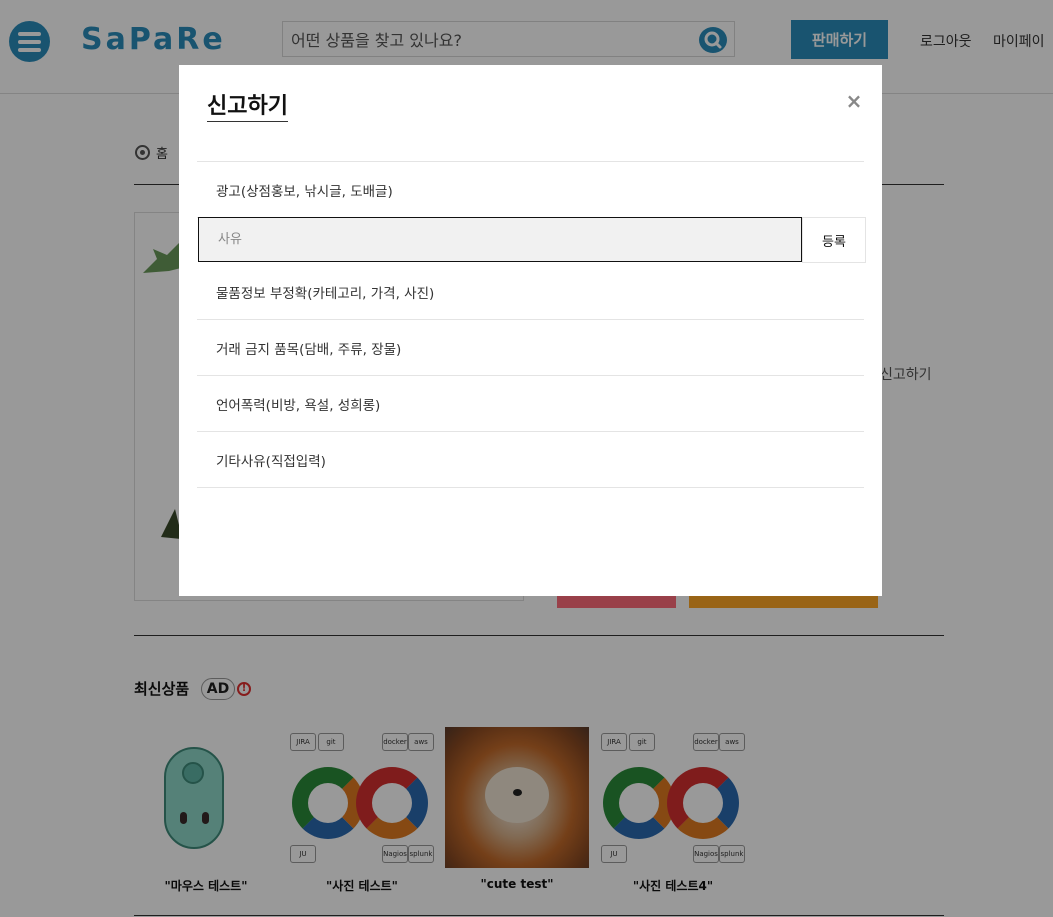 Image resolution: width=1053 pixels, height=917 pixels. What do you see at coordinates (500, 239) in the screenshot?
I see `reason-input` at bounding box center [500, 239].